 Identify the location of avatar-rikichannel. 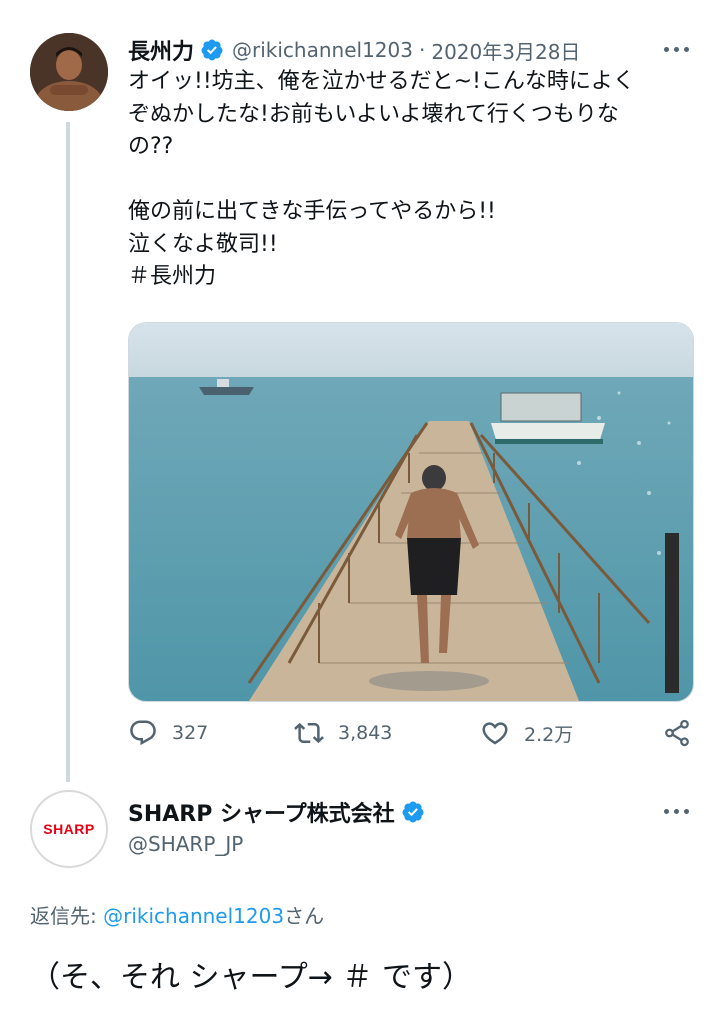
(69, 72).